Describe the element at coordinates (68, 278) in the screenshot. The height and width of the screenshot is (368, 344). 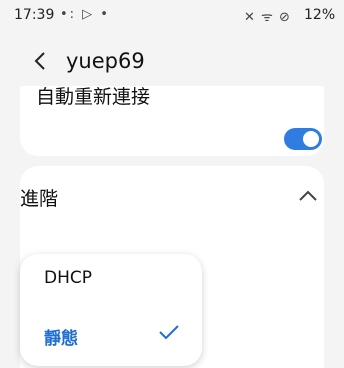
I see `option-dhcp: DHCP` at that location.